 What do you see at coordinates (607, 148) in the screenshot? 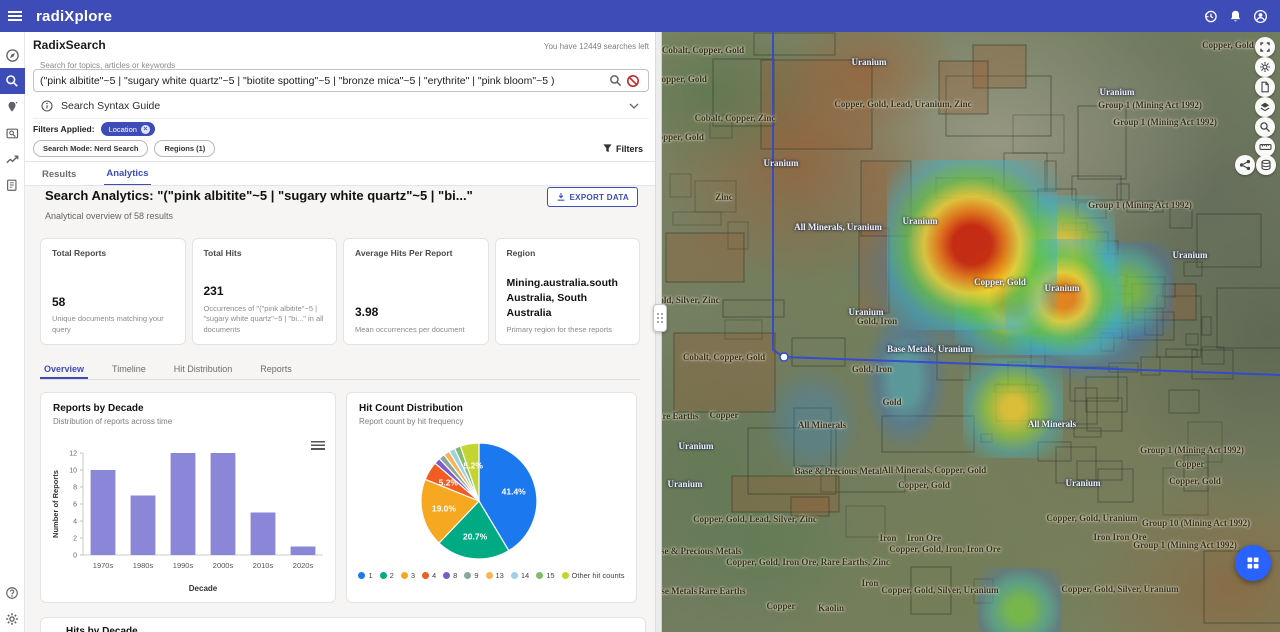
I see `funnel-icon` at bounding box center [607, 148].